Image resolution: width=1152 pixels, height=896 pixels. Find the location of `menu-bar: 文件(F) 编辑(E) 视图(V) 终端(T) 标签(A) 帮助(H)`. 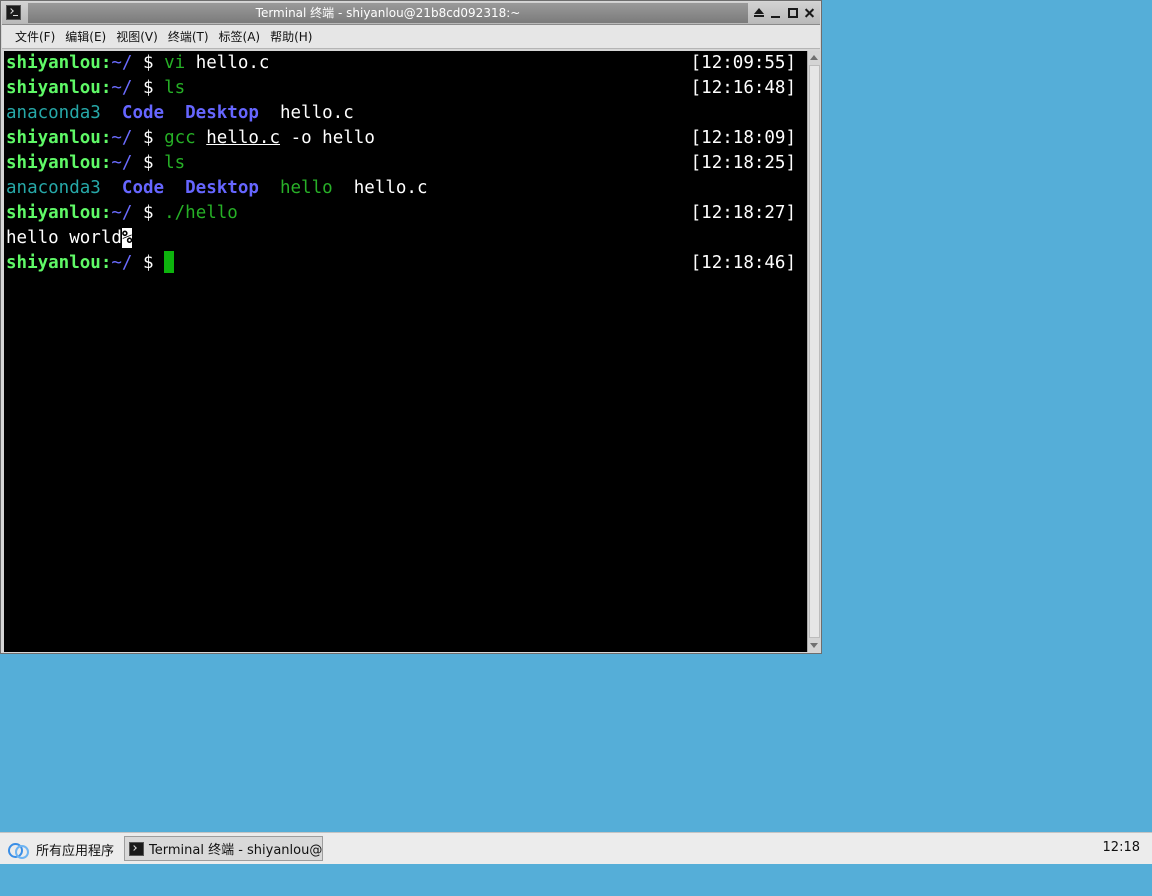

menu-bar: 文件(F) 编辑(E) 视图(V) 终端(T) 标签(A) 帮助(H) is located at coordinates (411, 37).